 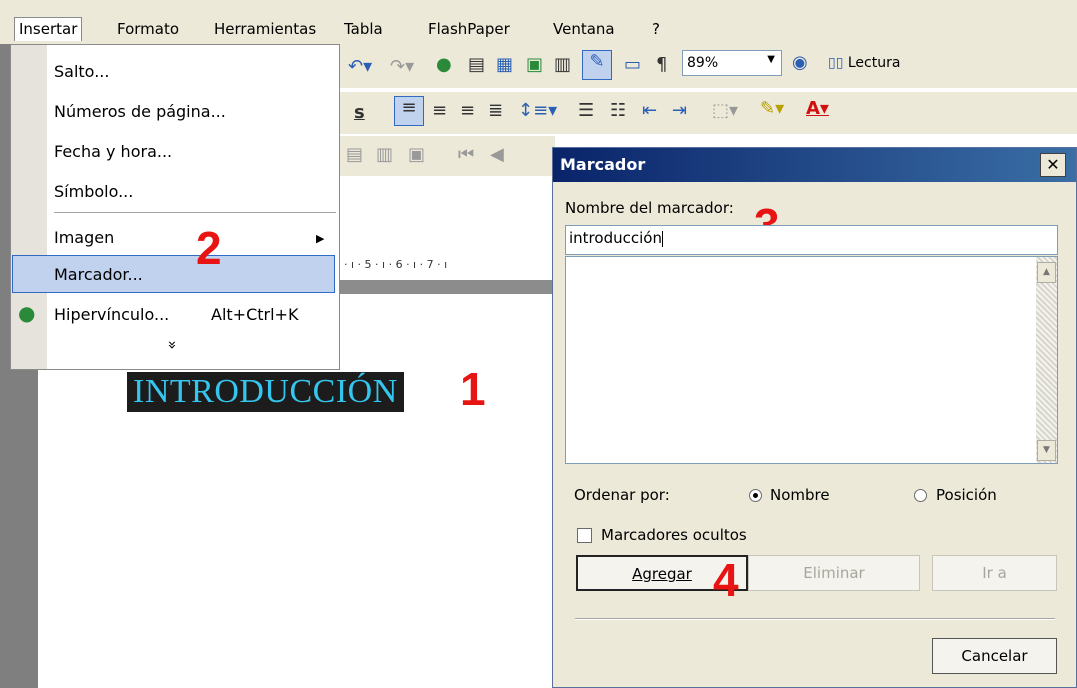 I want to click on ruler: · ı · 5 · ı · 6 · ı · 7 · ı, so click(x=447, y=265).